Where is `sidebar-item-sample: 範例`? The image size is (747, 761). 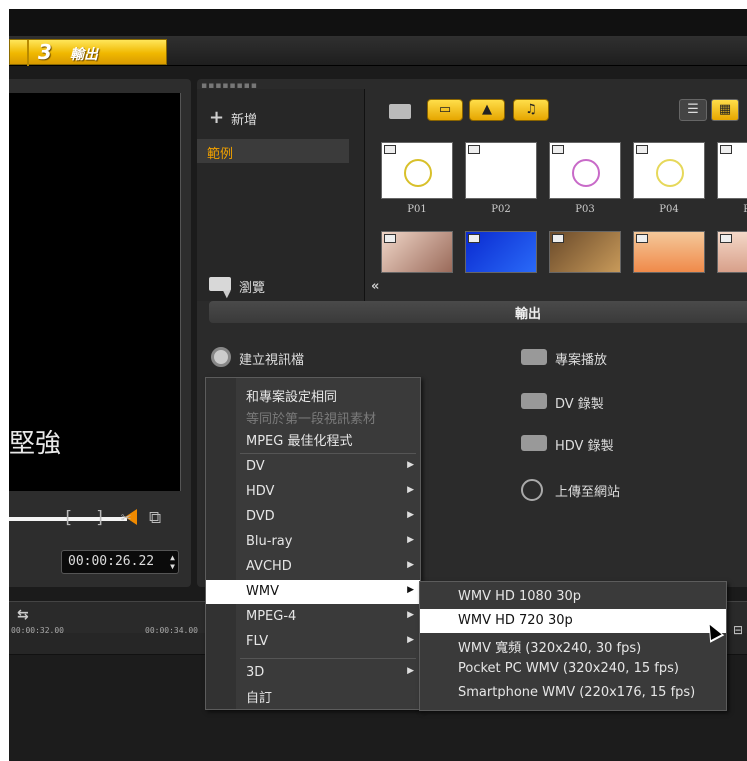 sidebar-item-sample: 範例 is located at coordinates (273, 151).